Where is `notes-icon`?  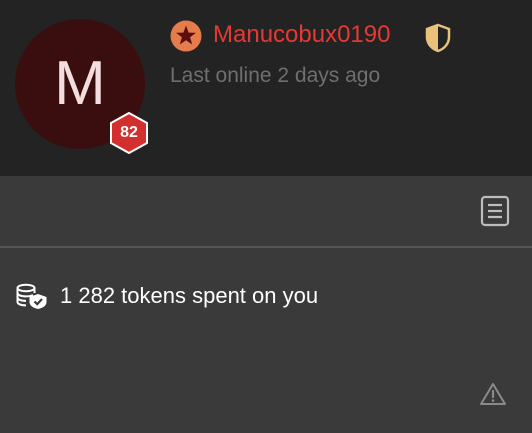
notes-icon is located at coordinates (495, 211).